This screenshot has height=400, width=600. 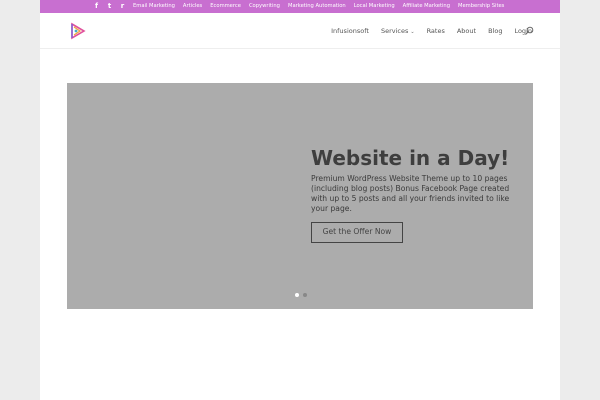 I want to click on nav-services-label: Services, so click(x=394, y=31).